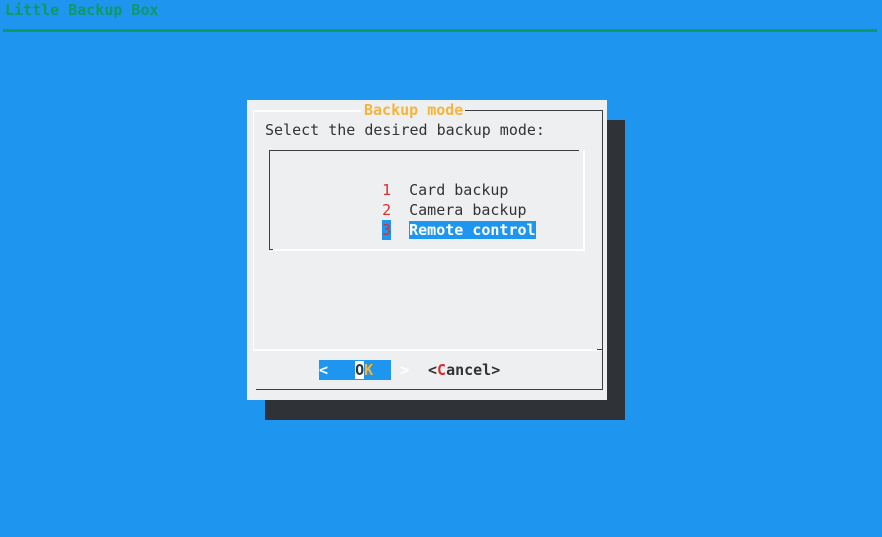 The width and height of the screenshot is (882, 537). What do you see at coordinates (427, 350) in the screenshot?
I see `button-separator` at bounding box center [427, 350].